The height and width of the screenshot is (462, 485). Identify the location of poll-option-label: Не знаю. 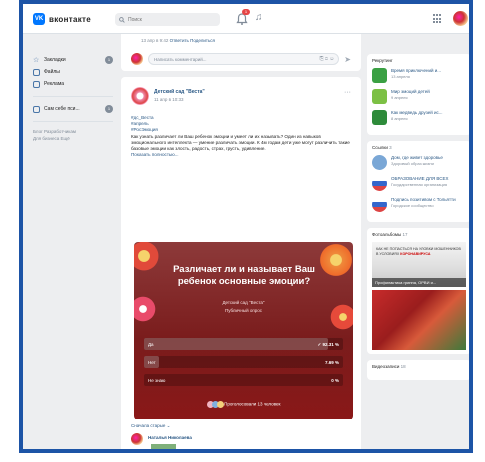
(157, 380).